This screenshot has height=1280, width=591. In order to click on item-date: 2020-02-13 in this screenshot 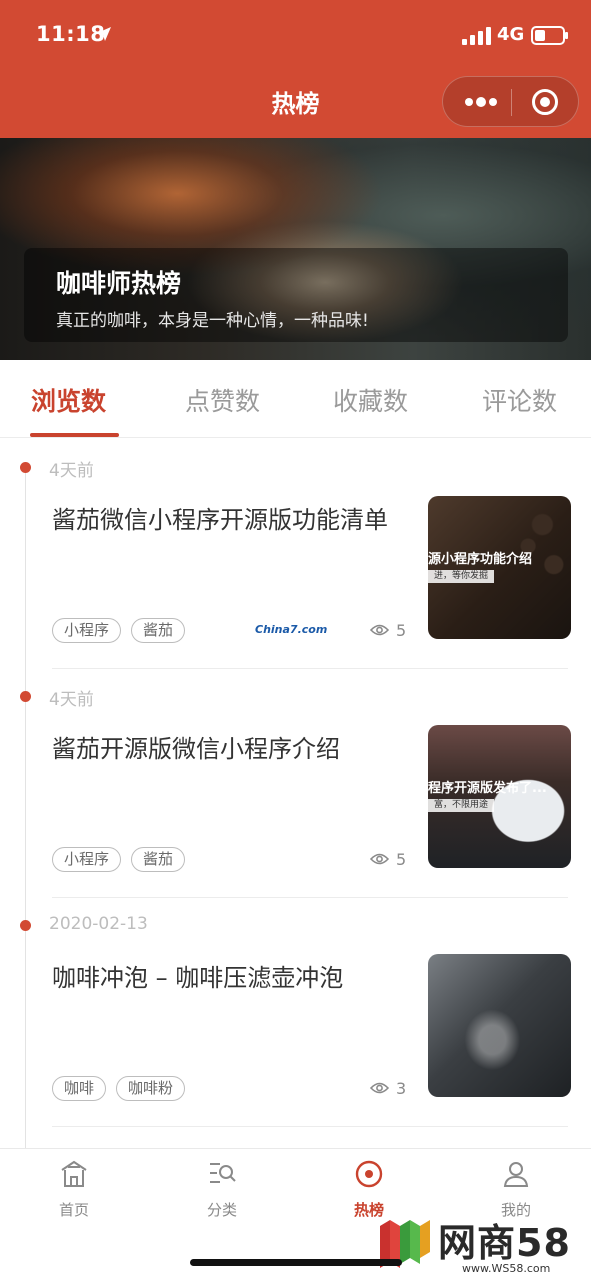, I will do `click(98, 924)`.